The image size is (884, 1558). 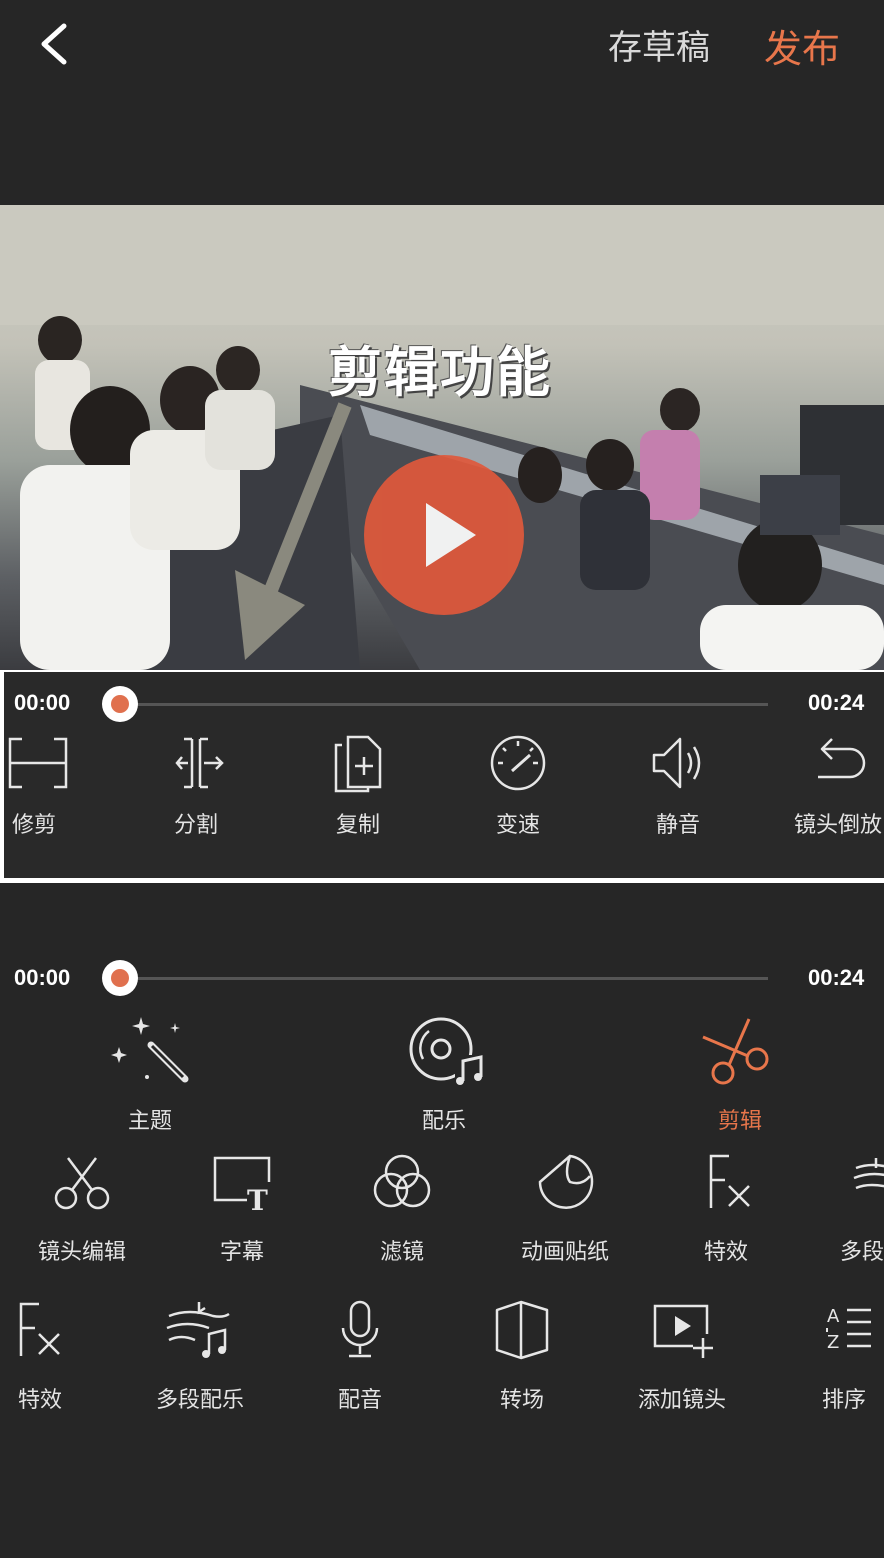 What do you see at coordinates (38, 763) in the screenshot?
I see `trim-icon` at bounding box center [38, 763].